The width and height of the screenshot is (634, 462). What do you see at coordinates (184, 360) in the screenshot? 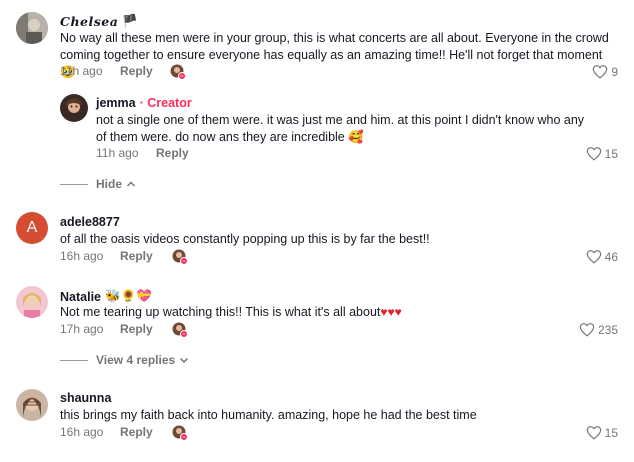
I see `chevron-down-icon` at bounding box center [184, 360].